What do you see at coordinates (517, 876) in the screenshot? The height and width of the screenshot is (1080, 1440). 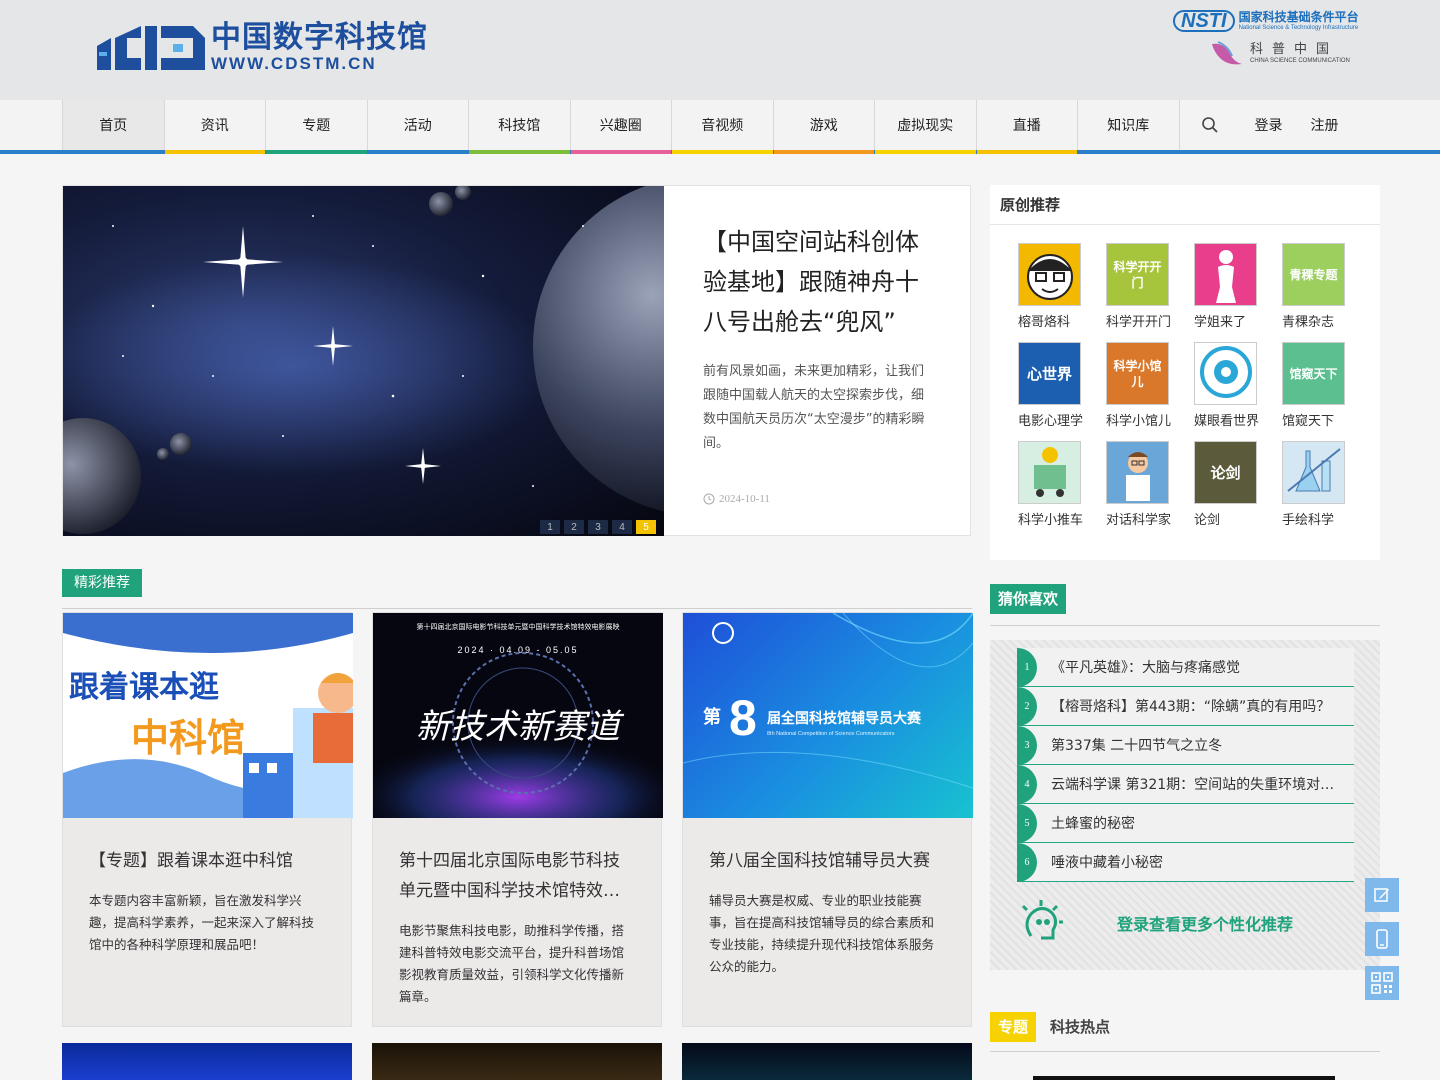 I see `card-title: 第十四届北京国际电影节科技单元暨中国科学技术馆特效电影展映` at bounding box center [517, 876].